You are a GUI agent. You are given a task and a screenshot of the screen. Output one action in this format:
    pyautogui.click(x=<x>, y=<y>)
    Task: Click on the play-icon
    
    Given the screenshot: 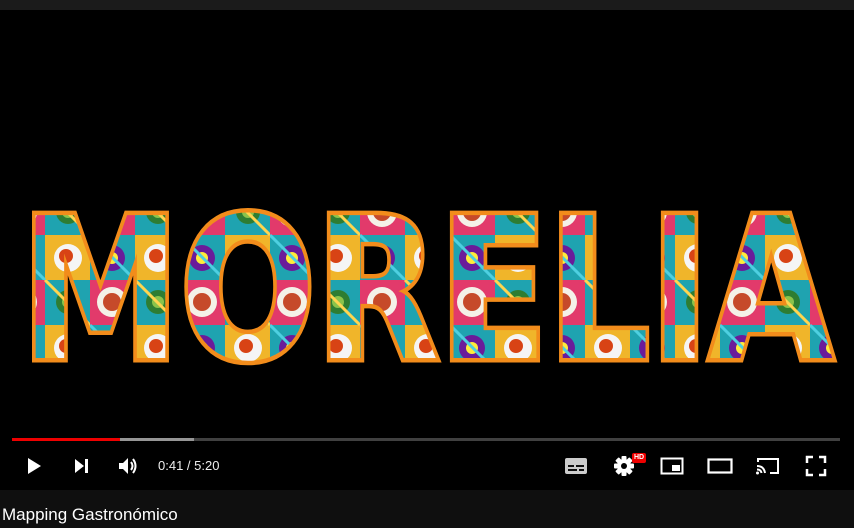 What is the action you would take?
    pyautogui.click(x=34, y=466)
    